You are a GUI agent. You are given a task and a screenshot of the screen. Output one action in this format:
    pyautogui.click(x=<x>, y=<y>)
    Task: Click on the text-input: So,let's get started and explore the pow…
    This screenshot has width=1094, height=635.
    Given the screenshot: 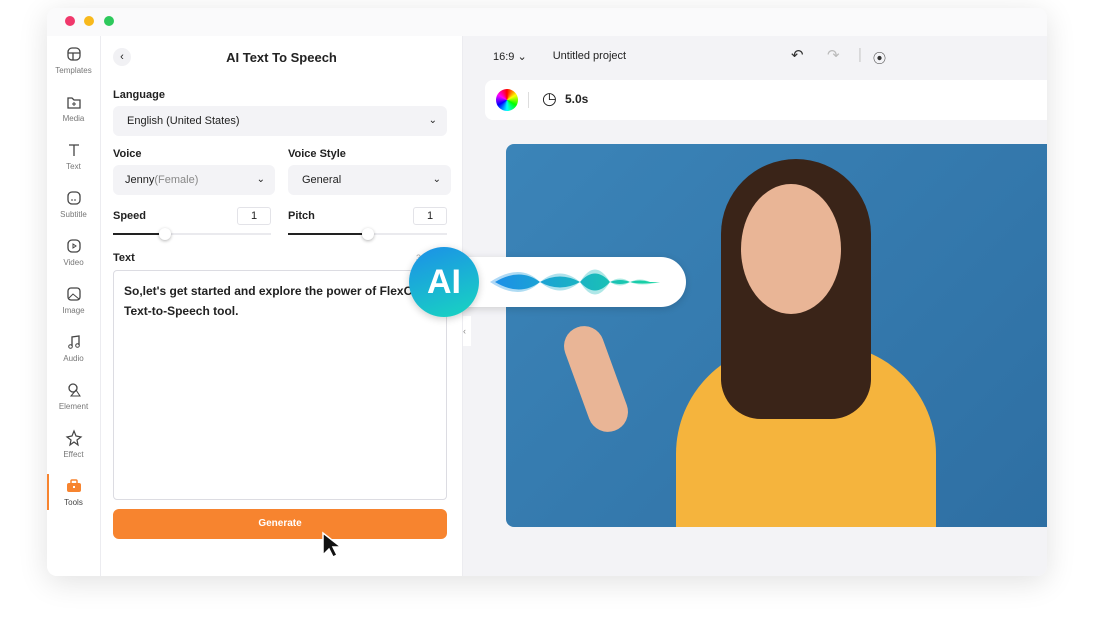 What is the action you would take?
    pyautogui.click(x=280, y=385)
    